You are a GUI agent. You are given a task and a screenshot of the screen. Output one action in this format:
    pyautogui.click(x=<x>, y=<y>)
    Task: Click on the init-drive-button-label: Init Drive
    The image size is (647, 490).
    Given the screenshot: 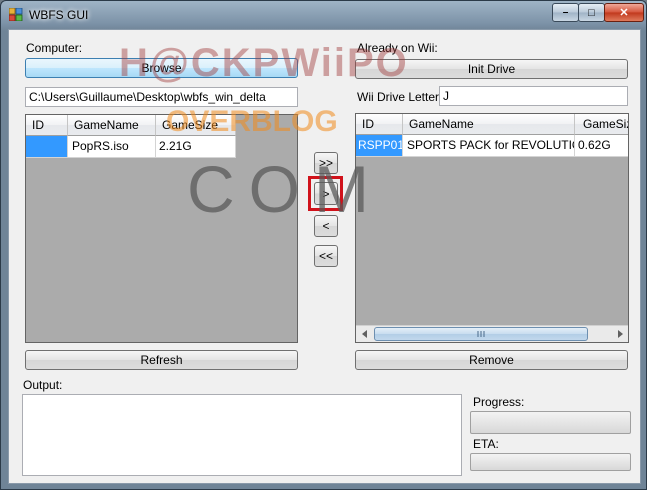 What is the action you would take?
    pyautogui.click(x=491, y=69)
    